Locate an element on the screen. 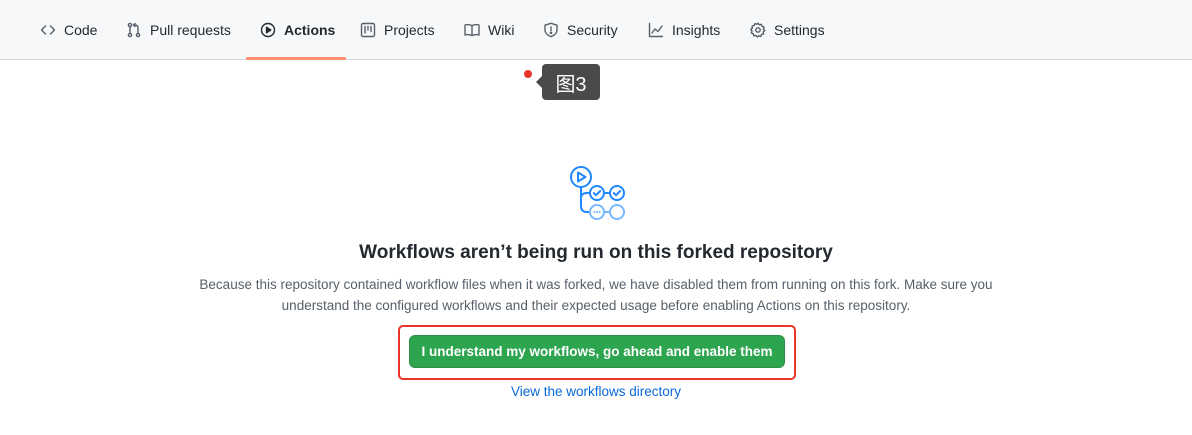 This screenshot has height=435, width=1192. tab-insights: Insights is located at coordinates (684, 30).